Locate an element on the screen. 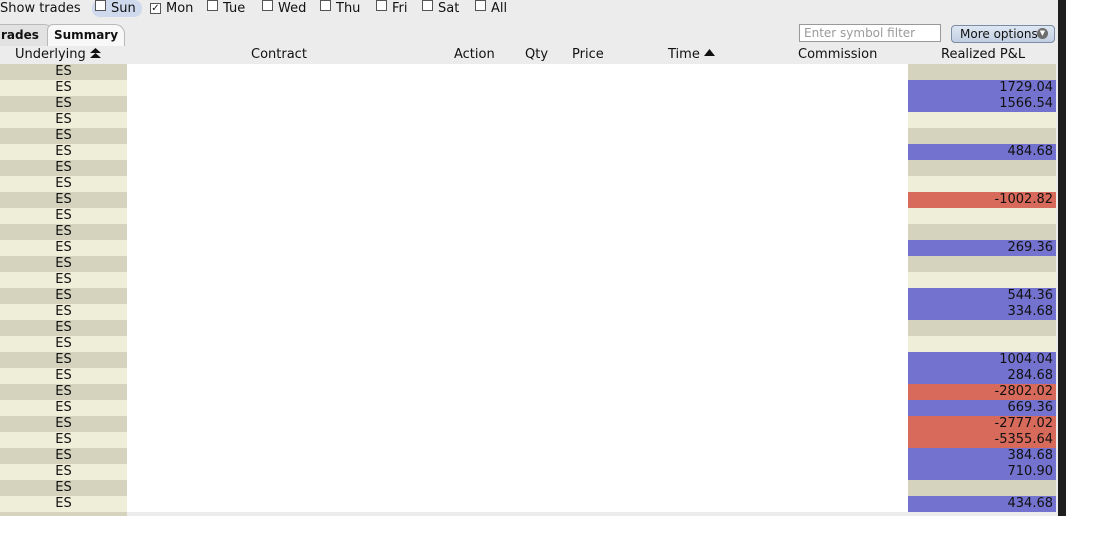  column-header-underlying: Underlying is located at coordinates (58, 54).